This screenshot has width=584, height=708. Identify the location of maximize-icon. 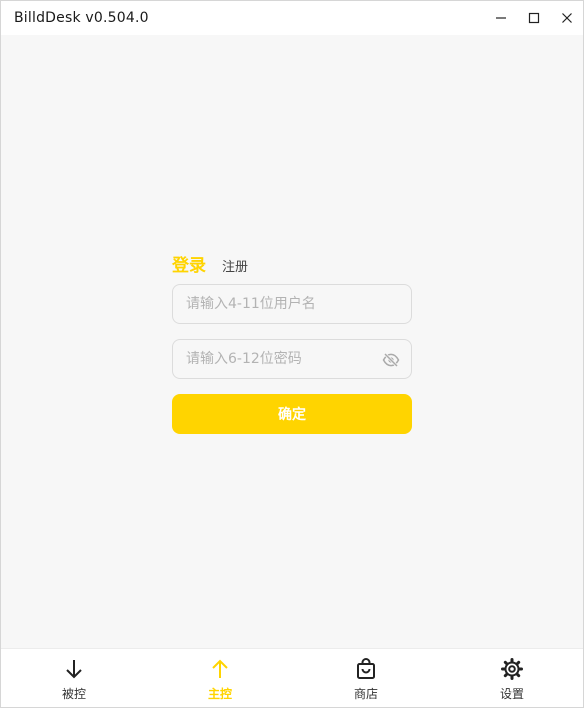
(533, 18).